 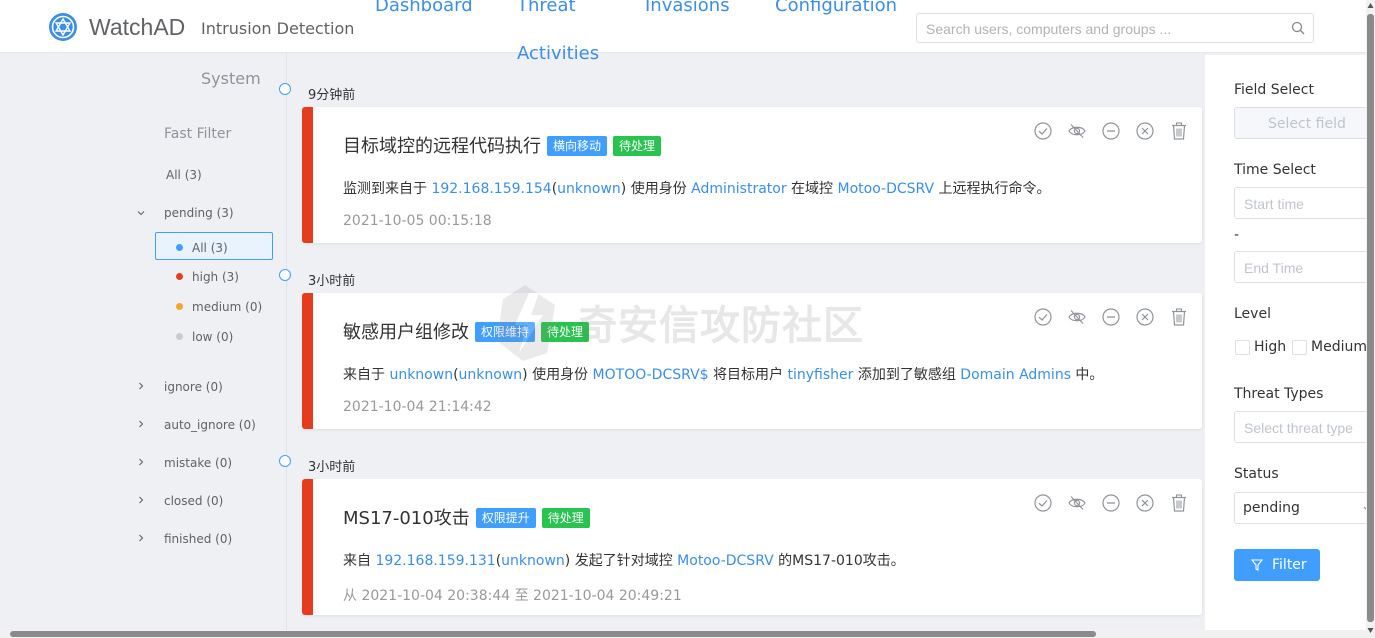 What do you see at coordinates (202, 248) in the screenshot?
I see `filter-pending-all: All (3)` at bounding box center [202, 248].